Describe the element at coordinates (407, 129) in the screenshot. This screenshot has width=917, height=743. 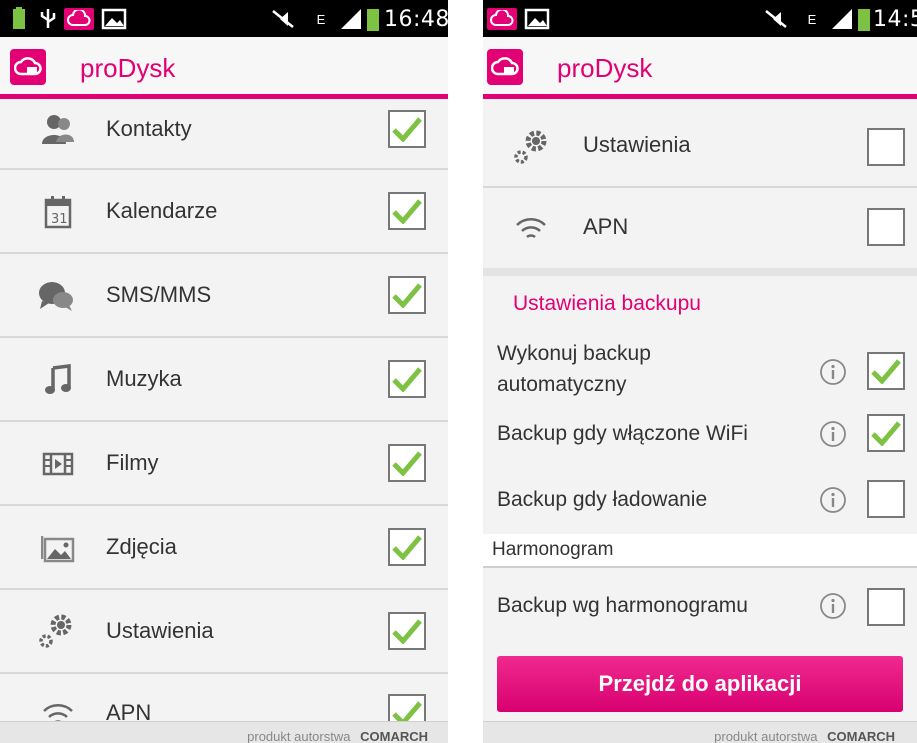
I see `checkbox-contacts` at that location.